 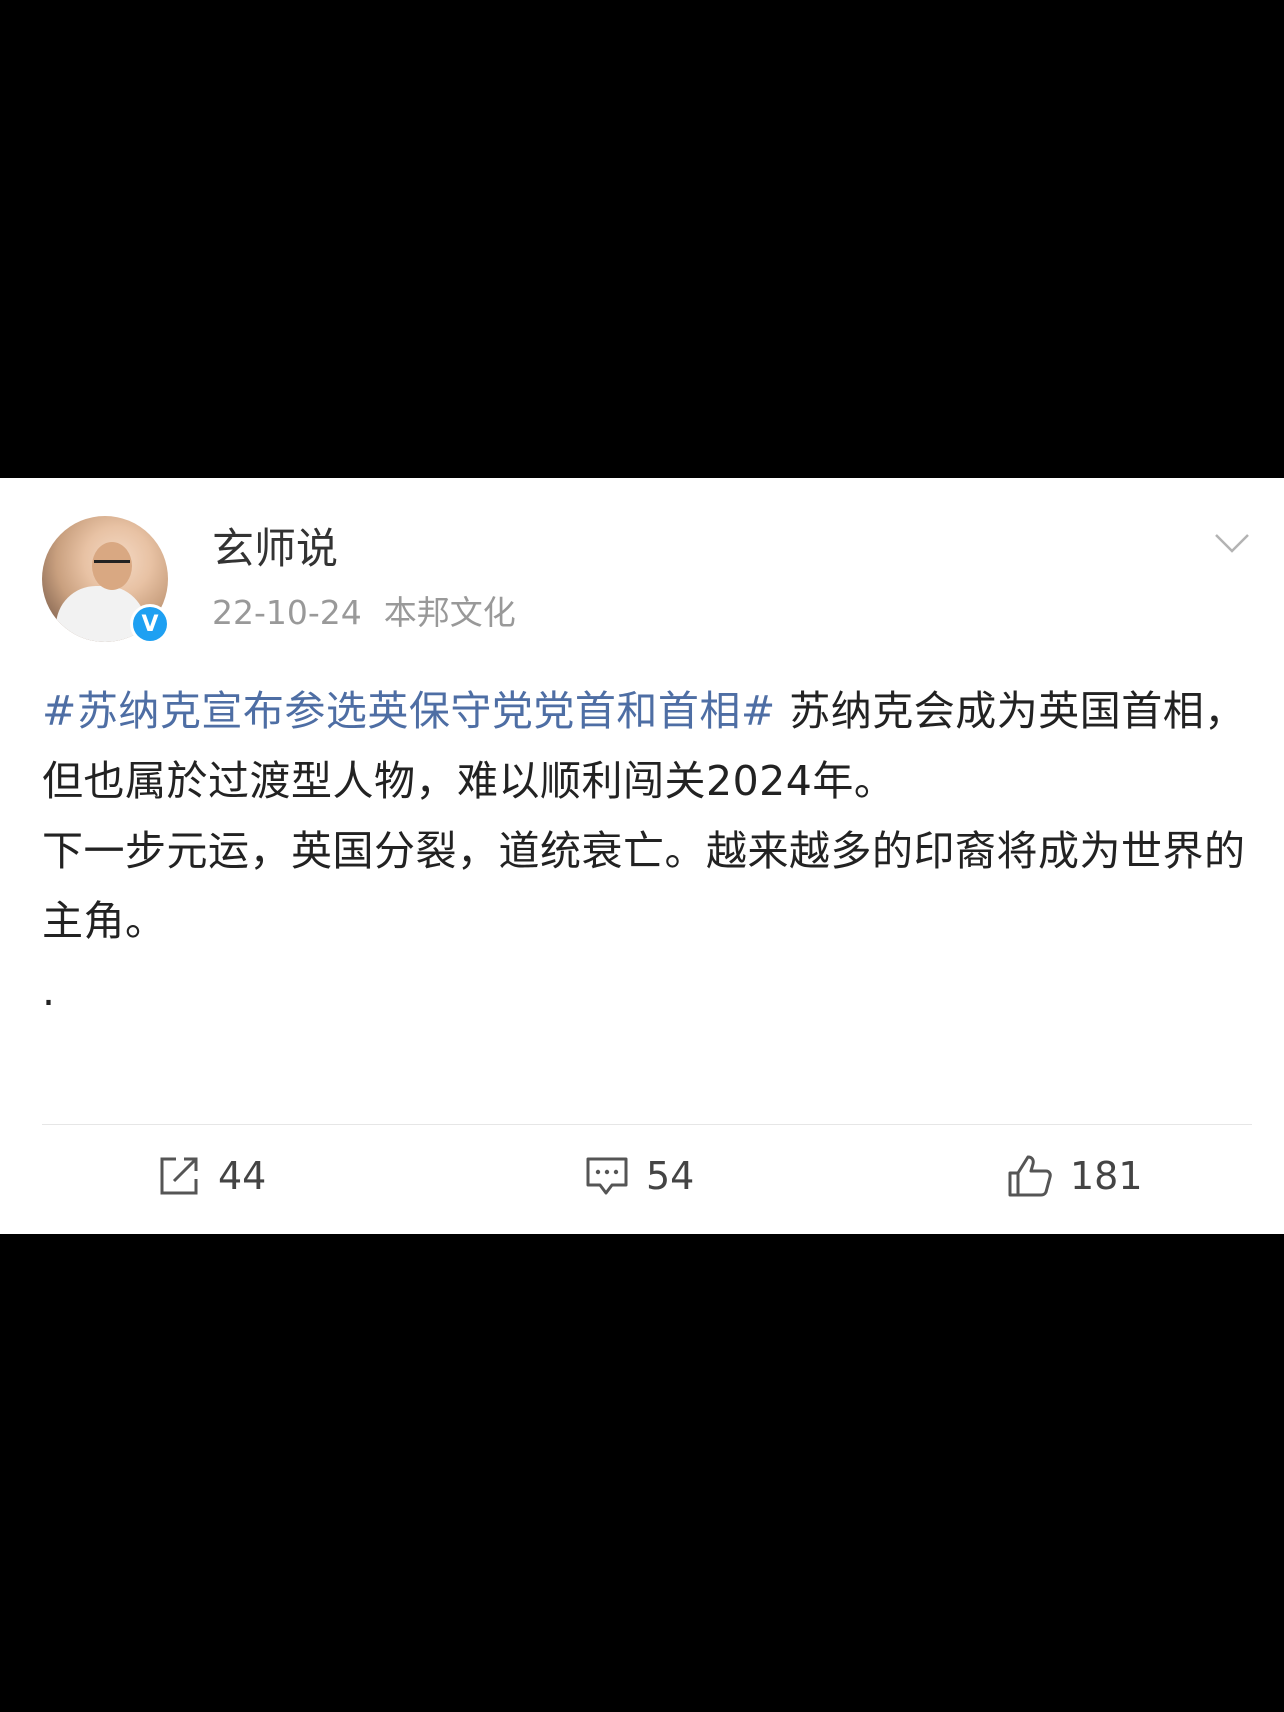 What do you see at coordinates (150, 624) in the screenshot?
I see `verified-badge-icon: V` at bounding box center [150, 624].